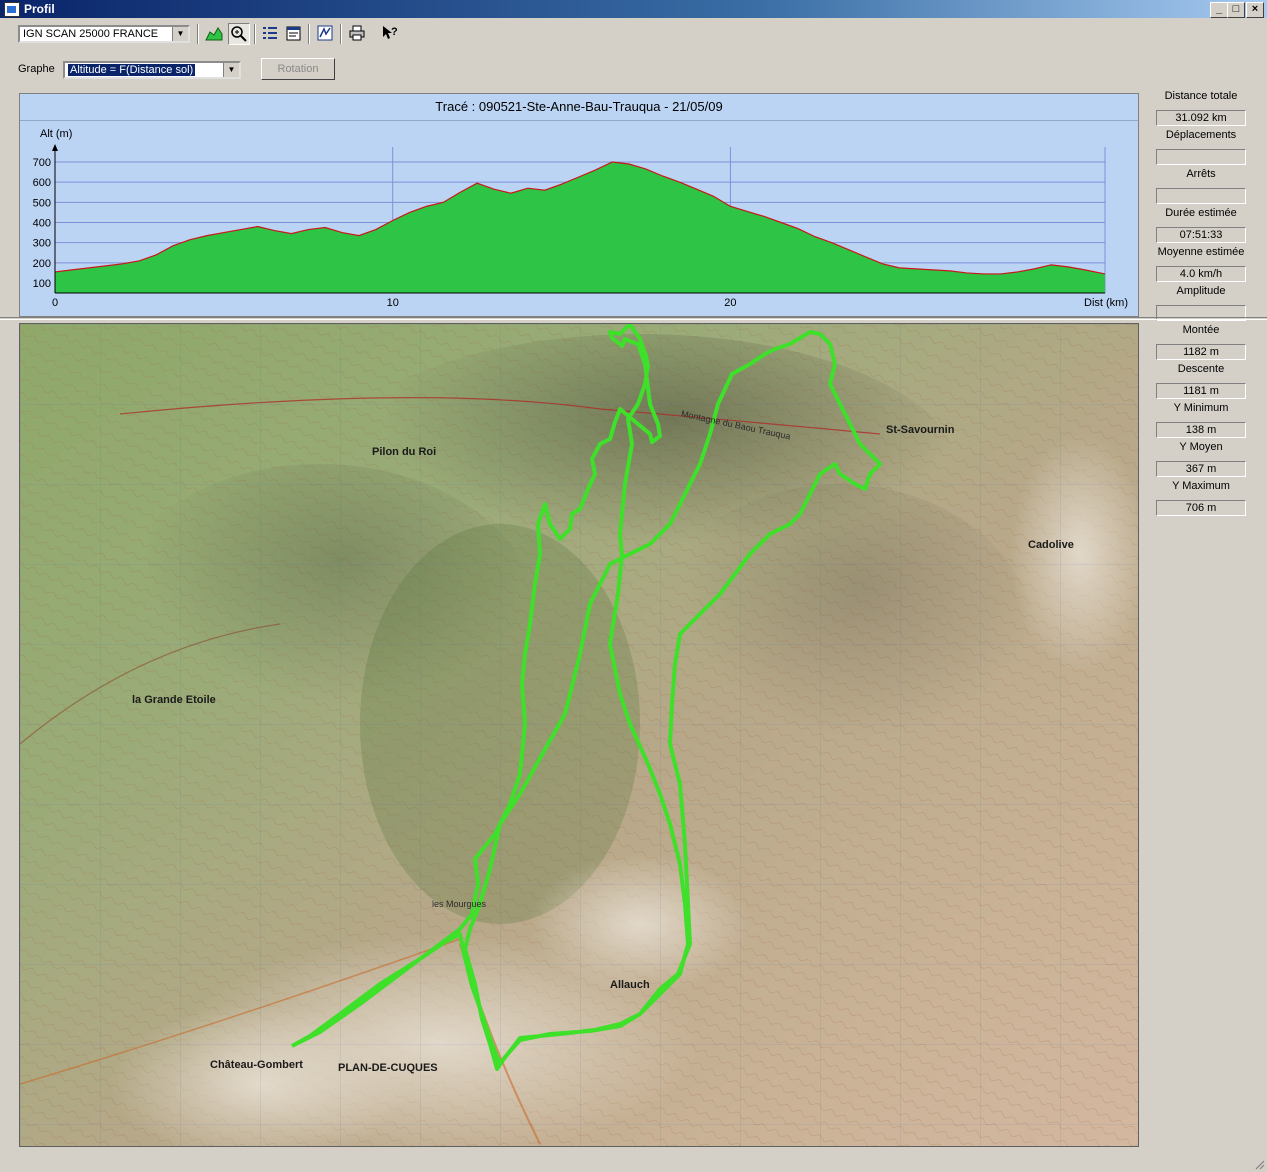  What do you see at coordinates (1201, 430) in the screenshot?
I see `stat-value: 138 m` at bounding box center [1201, 430].